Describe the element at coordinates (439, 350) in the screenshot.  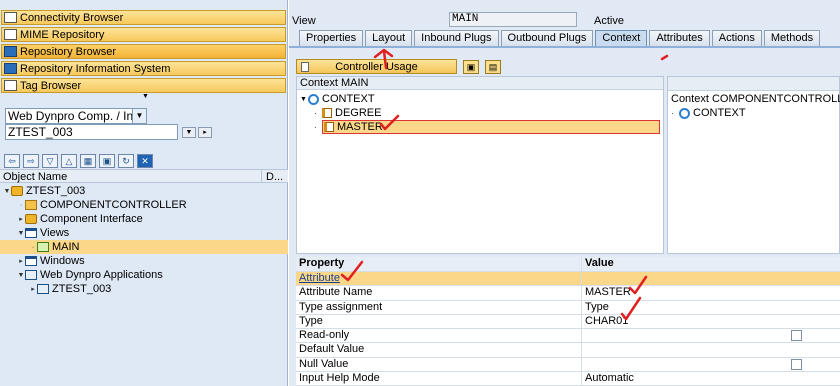
I see `property-name: Default Value` at that location.